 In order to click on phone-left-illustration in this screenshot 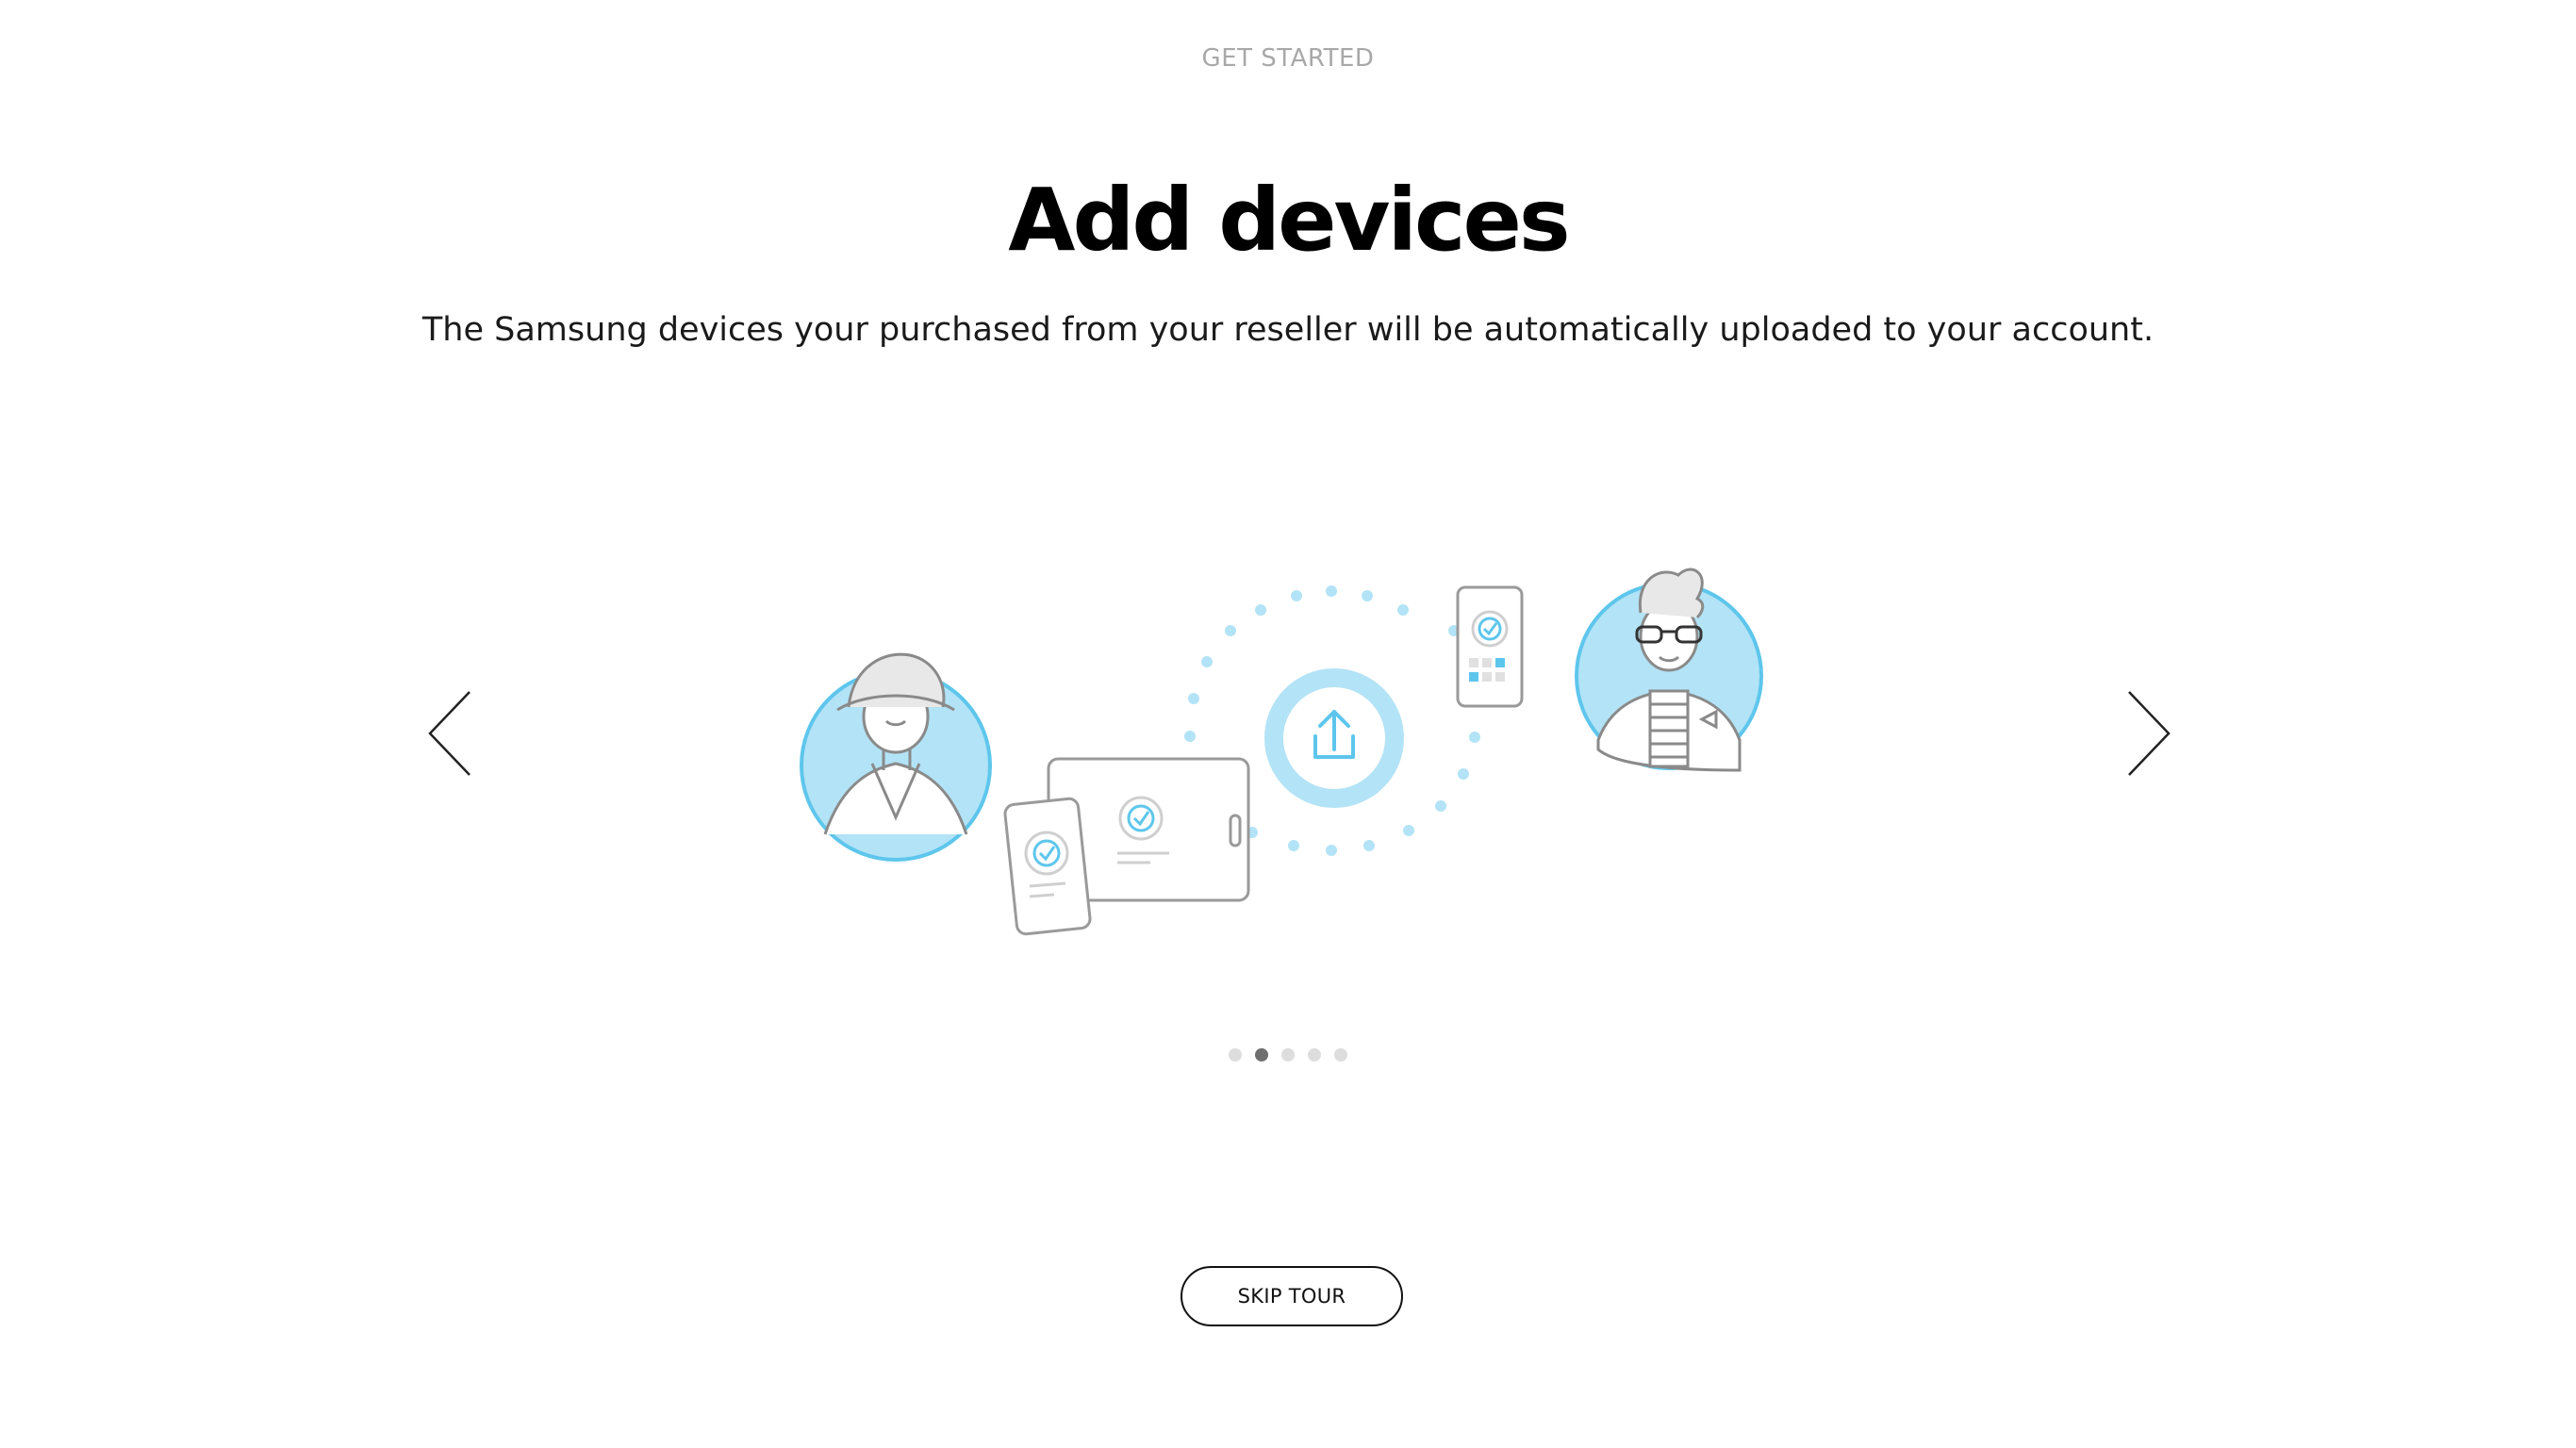, I will do `click(1047, 866)`.